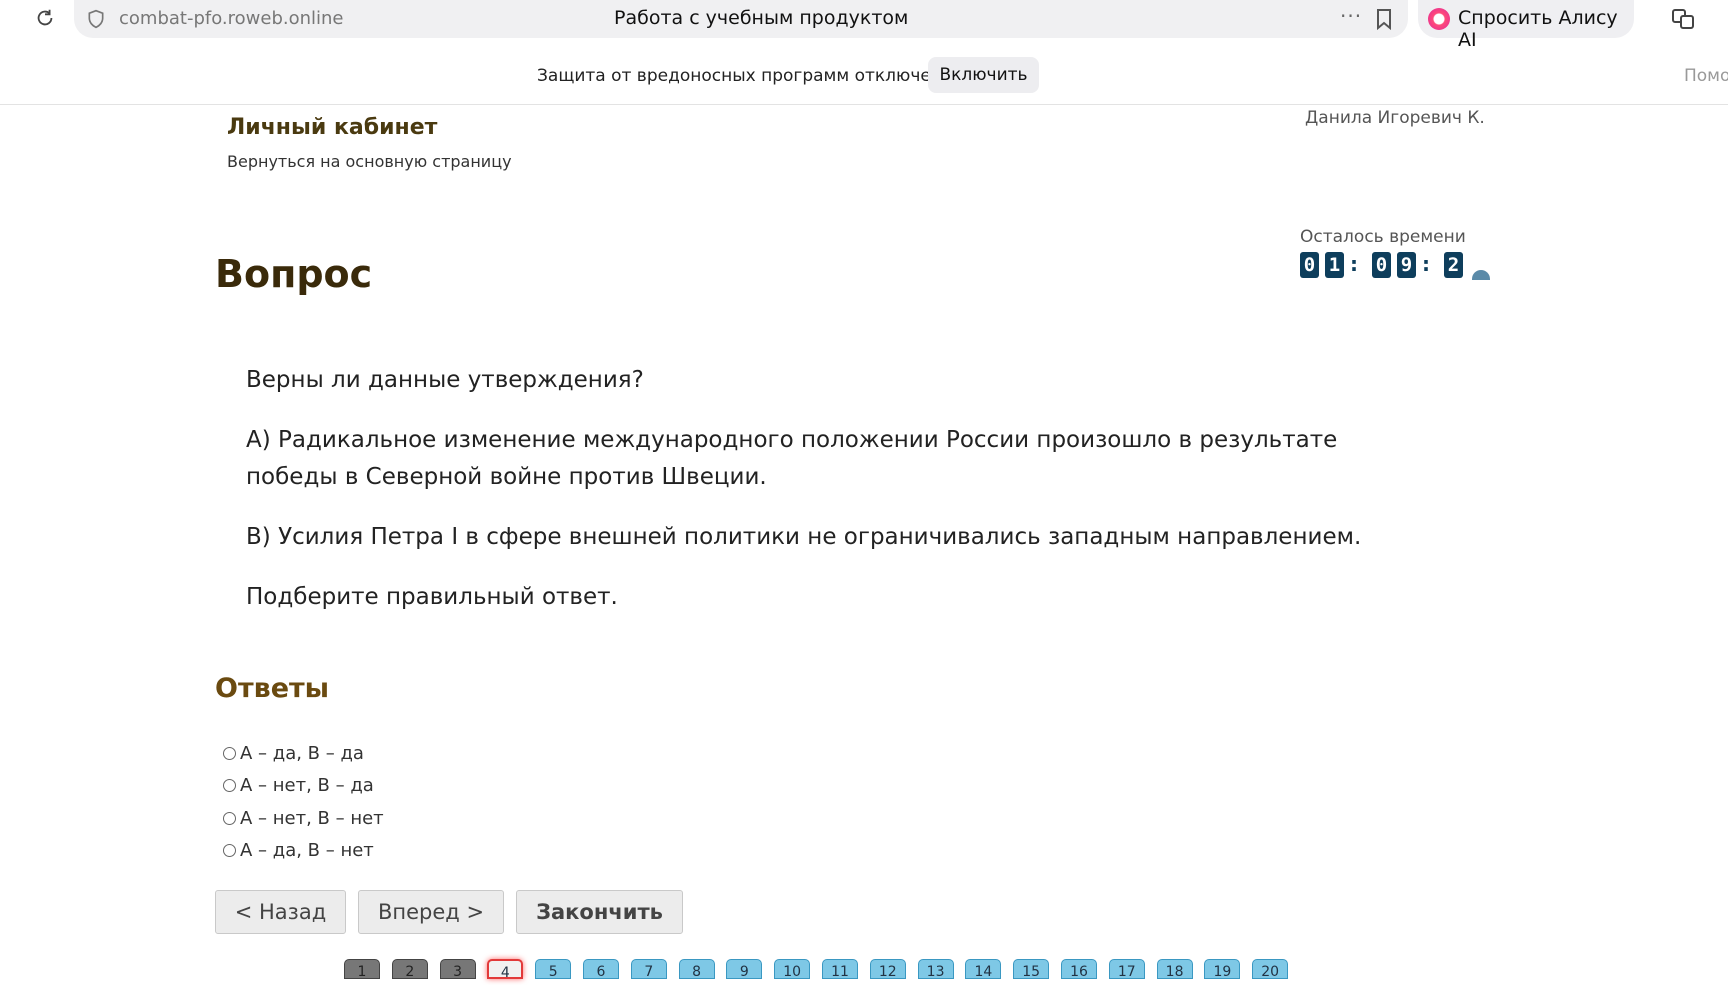  What do you see at coordinates (1538, 29) in the screenshot?
I see `ask-alice-label: Спросить Алису AI` at bounding box center [1538, 29].